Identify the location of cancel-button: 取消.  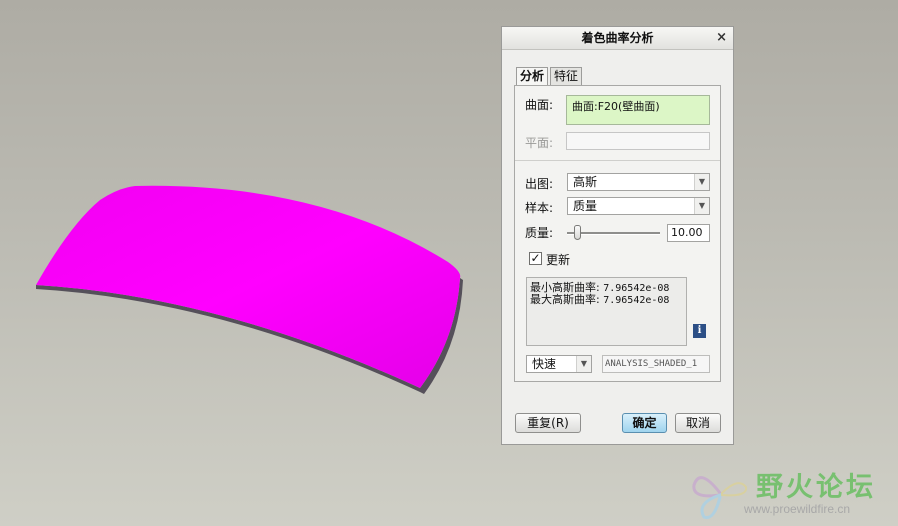
(698, 423).